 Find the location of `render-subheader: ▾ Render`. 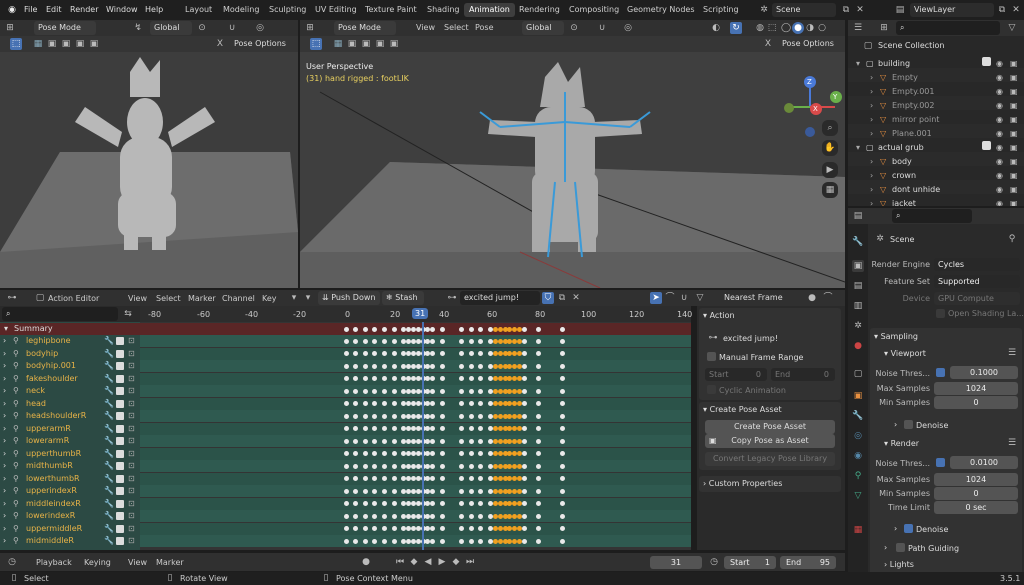

render-subheader: ▾ Render is located at coordinates (901, 443).